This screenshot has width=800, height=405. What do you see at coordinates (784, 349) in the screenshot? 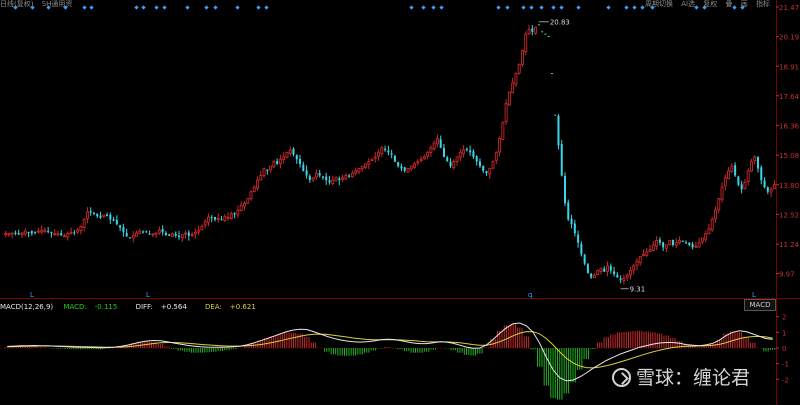
I see `macd-tick-label: 0` at bounding box center [784, 349].